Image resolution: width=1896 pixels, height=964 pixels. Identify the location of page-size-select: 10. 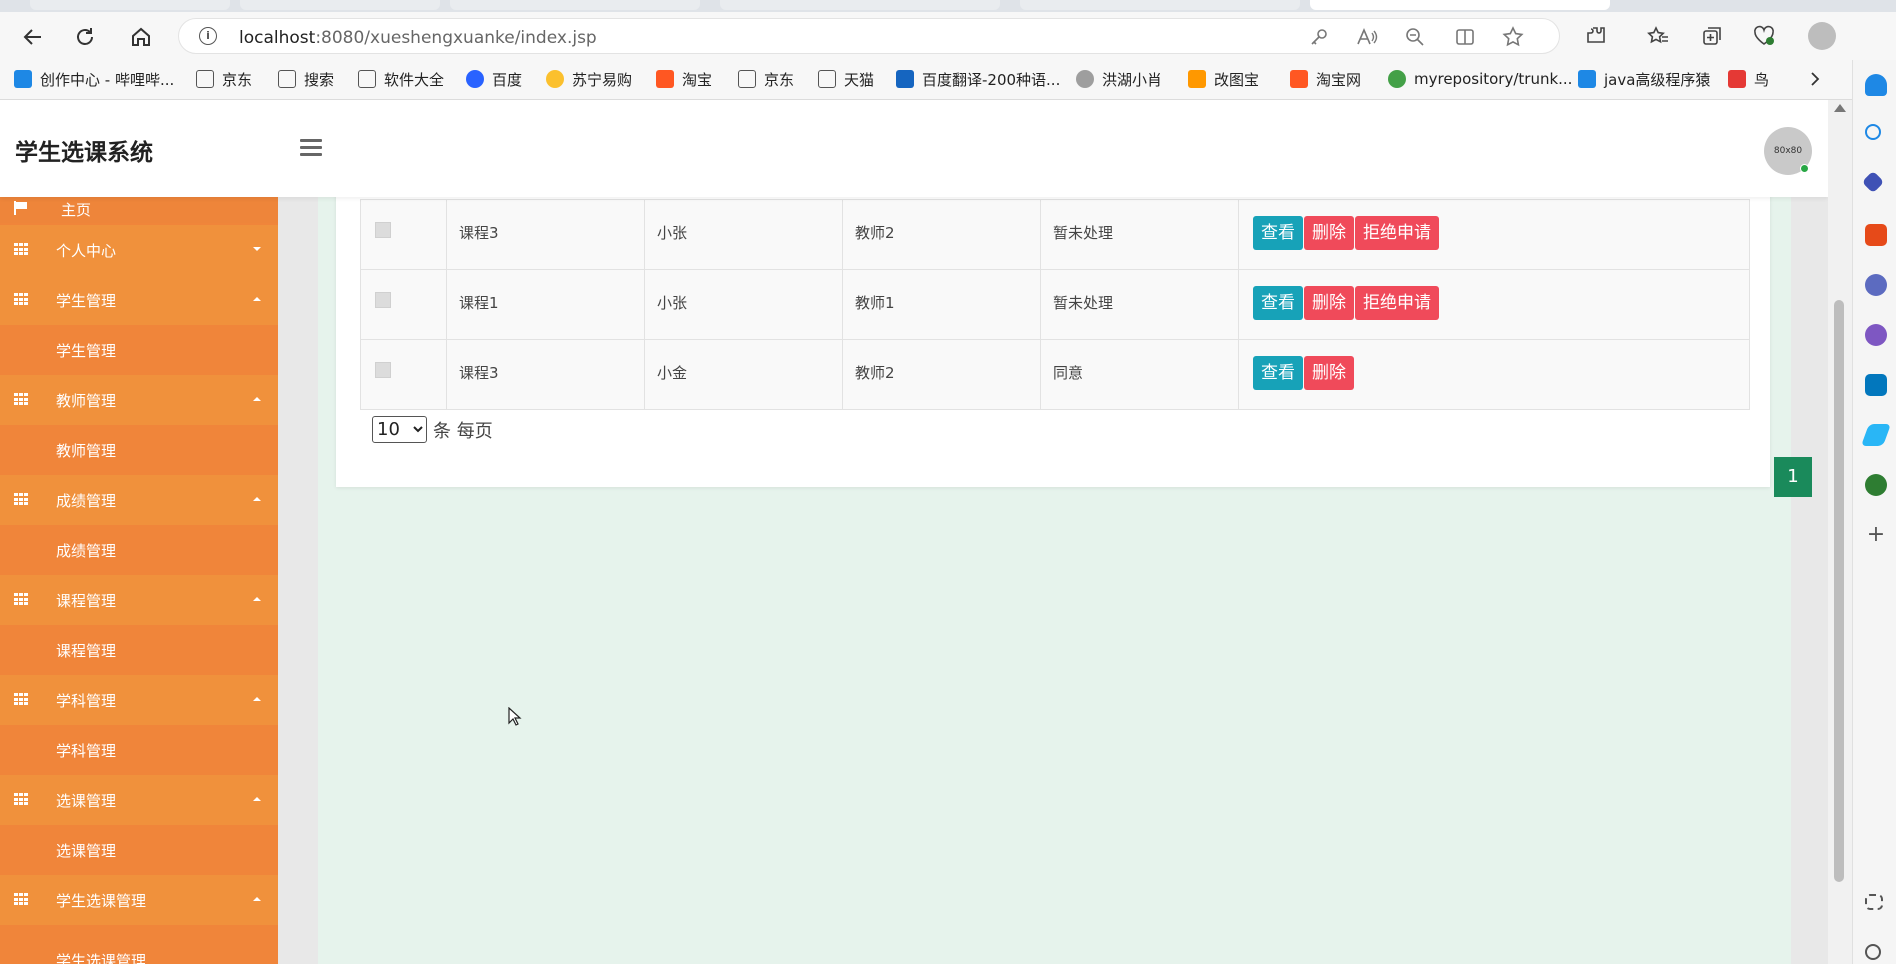
(399, 429).